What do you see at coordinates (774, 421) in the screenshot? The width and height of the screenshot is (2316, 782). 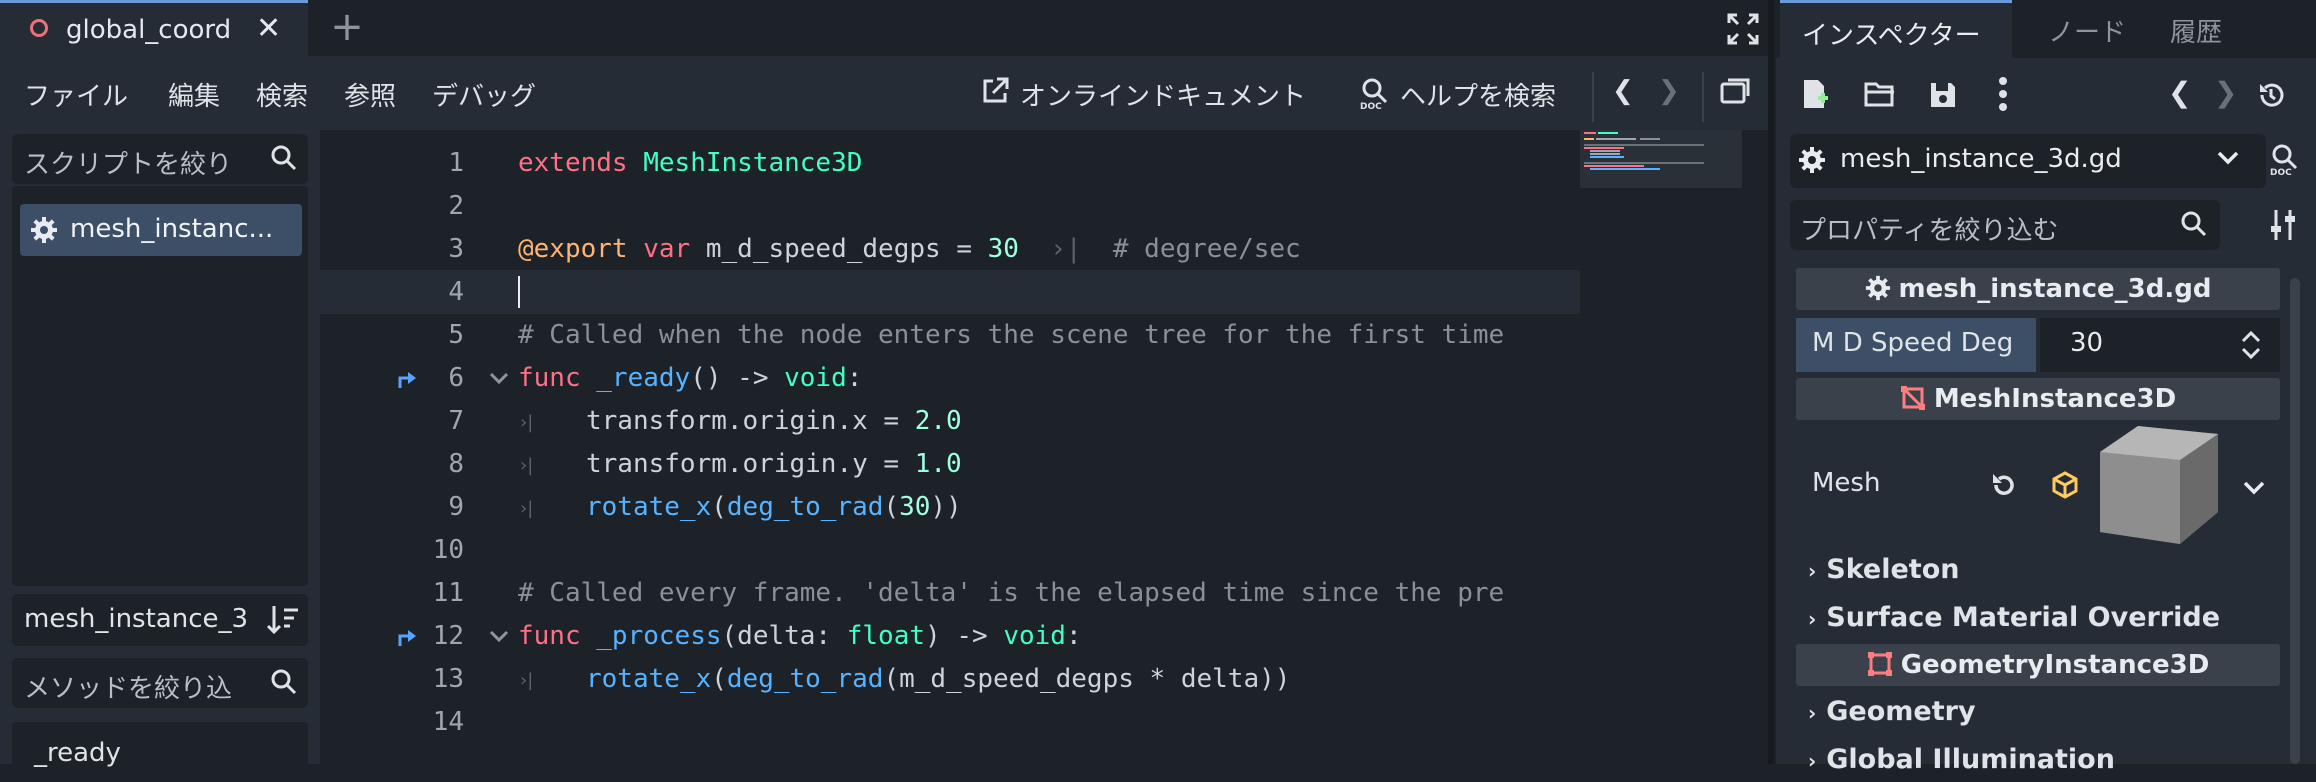 I see `code-line: transform.origin.x = 2.0` at bounding box center [774, 421].